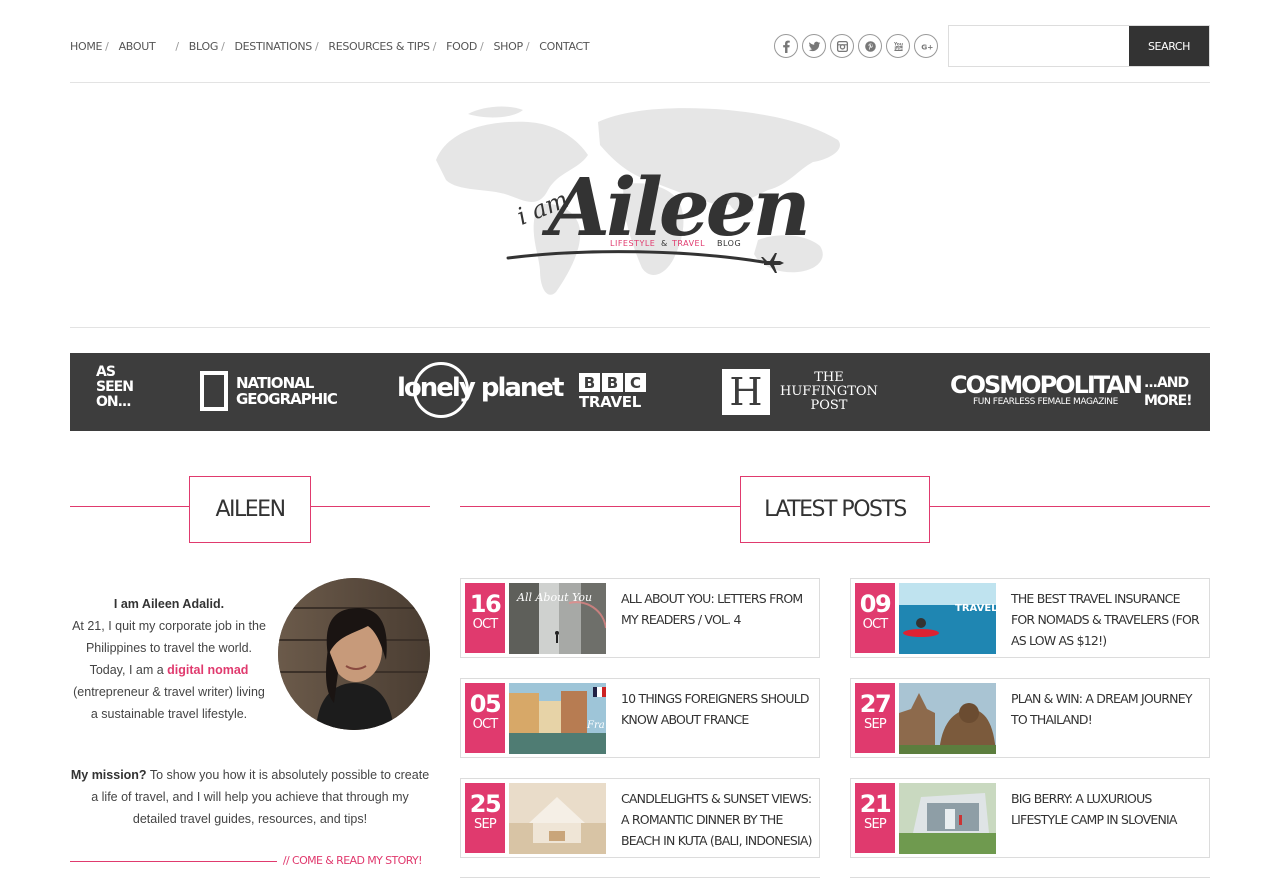 Image resolution: width=1280 pixels, height=880 pixels. I want to click on site-logo: i am Aileen LIFESTYLE & TRAVEL BLOG, so click(641, 203).